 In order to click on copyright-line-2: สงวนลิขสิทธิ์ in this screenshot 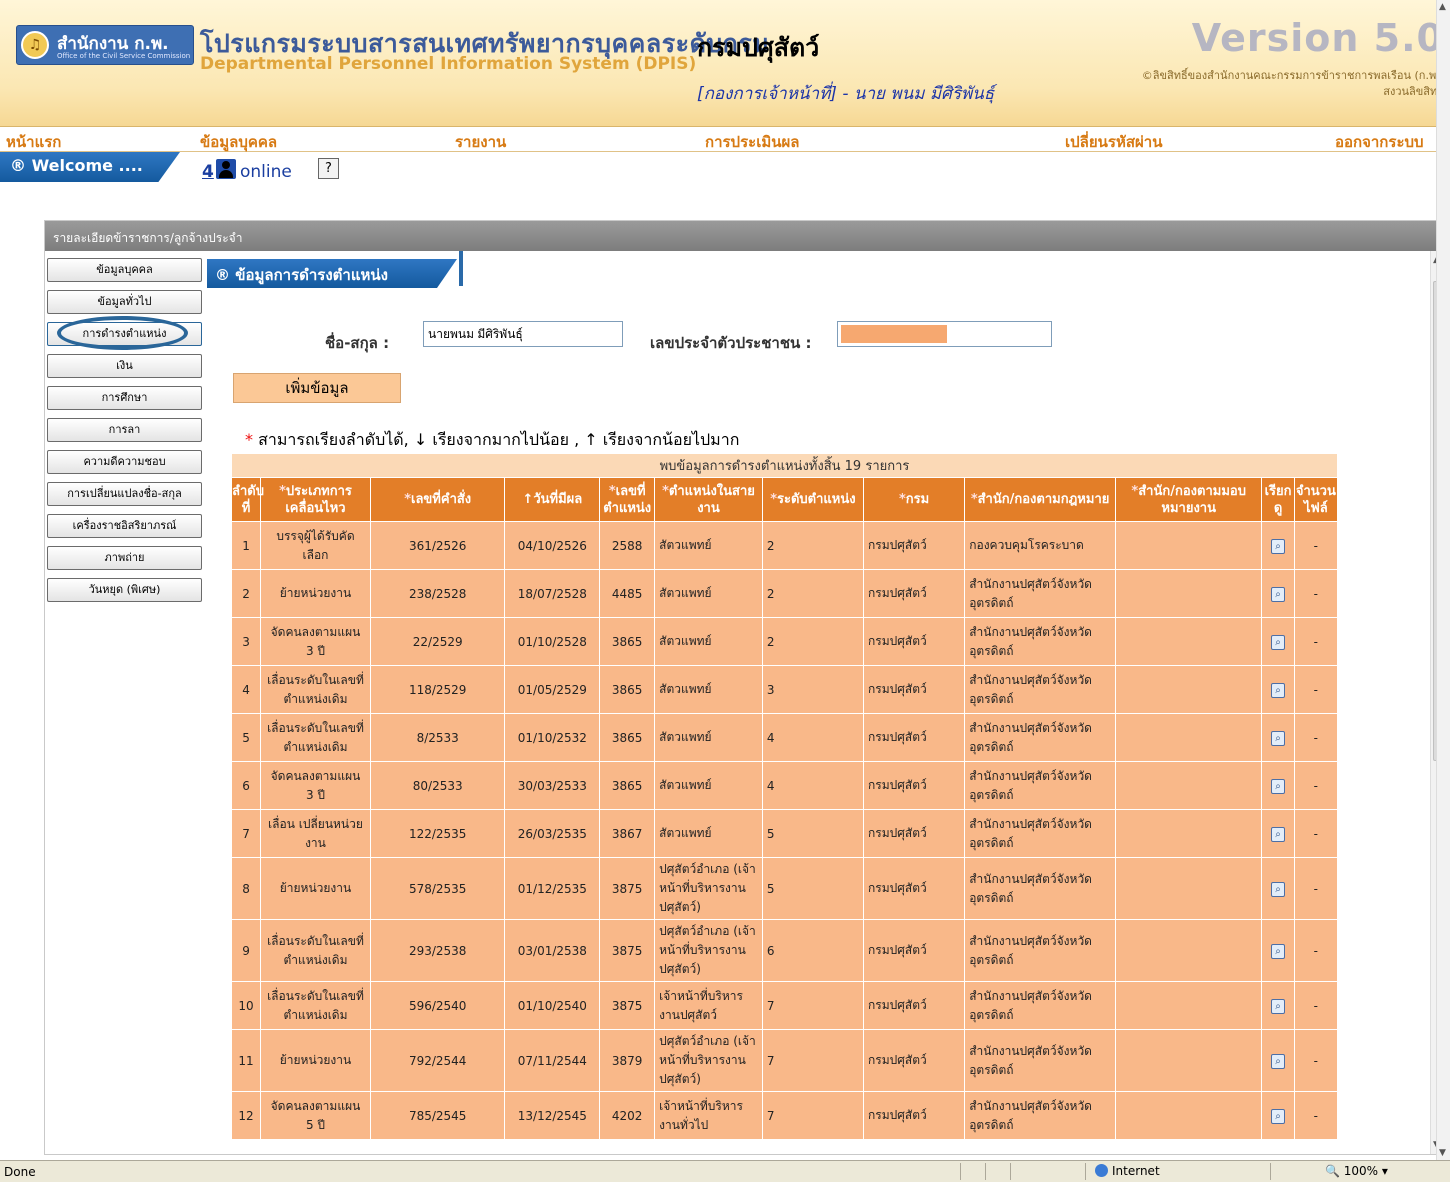, I will do `click(1413, 91)`.